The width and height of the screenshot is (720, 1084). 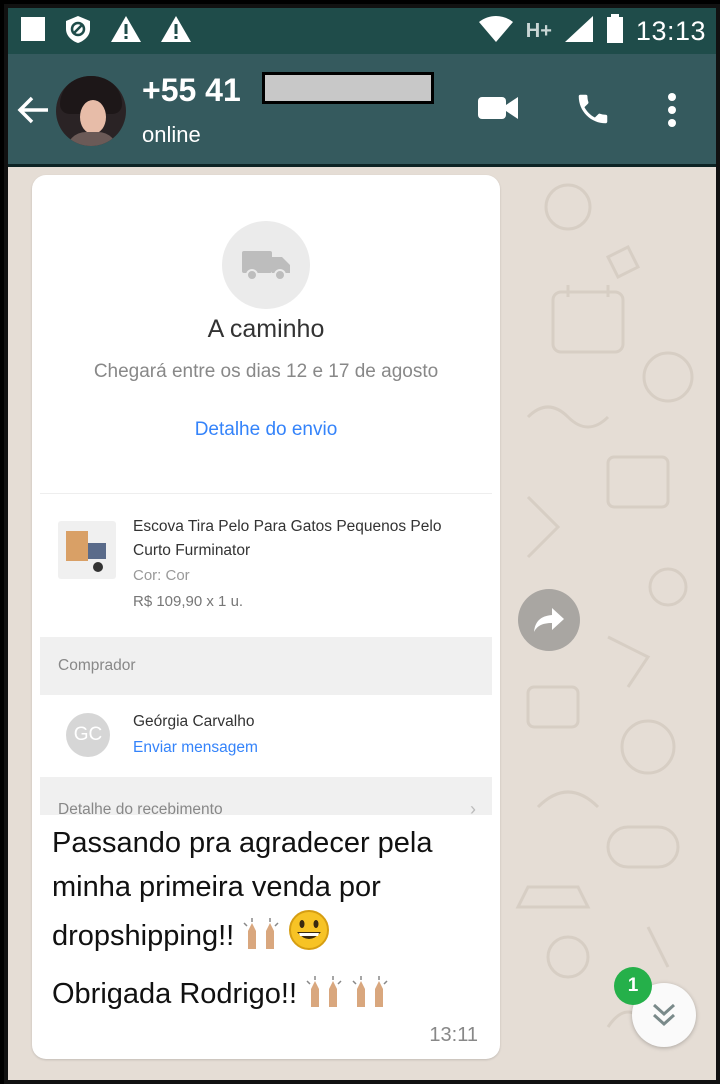 What do you see at coordinates (88, 735) in the screenshot?
I see `buyer-avatar: GC` at bounding box center [88, 735].